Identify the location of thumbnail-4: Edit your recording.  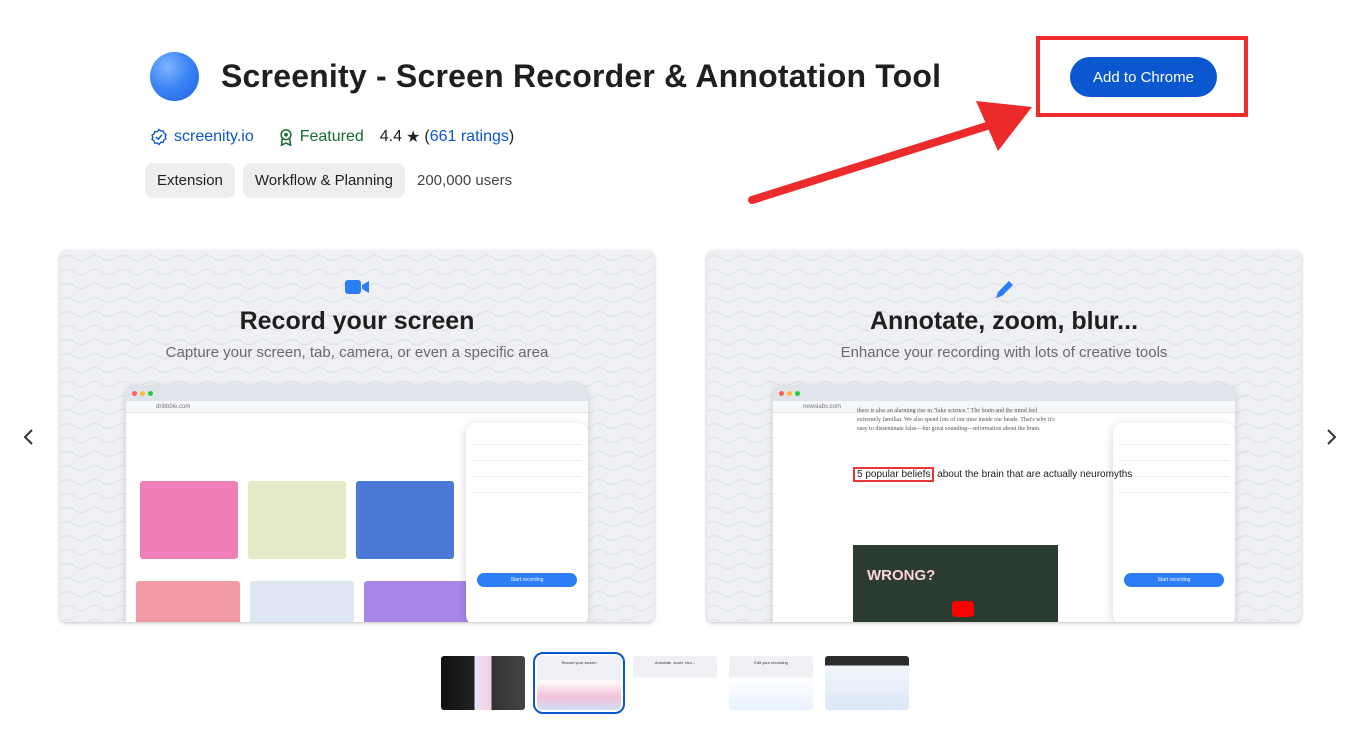
(771, 683).